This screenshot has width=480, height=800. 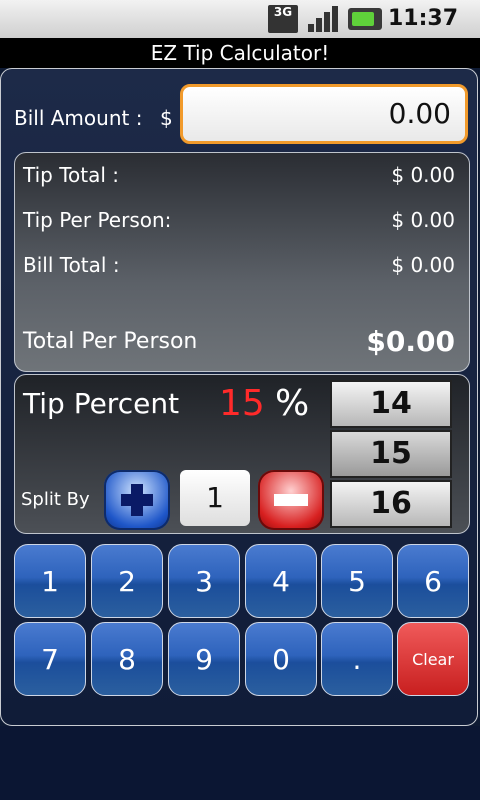 I want to click on tip-percent-value: 15, so click(x=242, y=403).